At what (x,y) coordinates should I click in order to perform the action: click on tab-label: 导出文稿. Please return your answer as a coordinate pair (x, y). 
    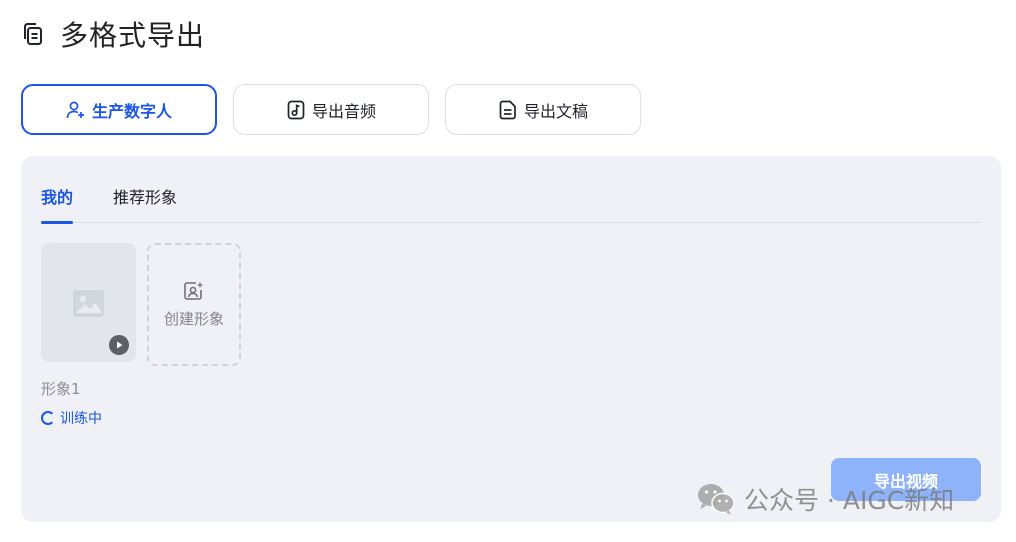
    Looking at the image, I should click on (555, 111).